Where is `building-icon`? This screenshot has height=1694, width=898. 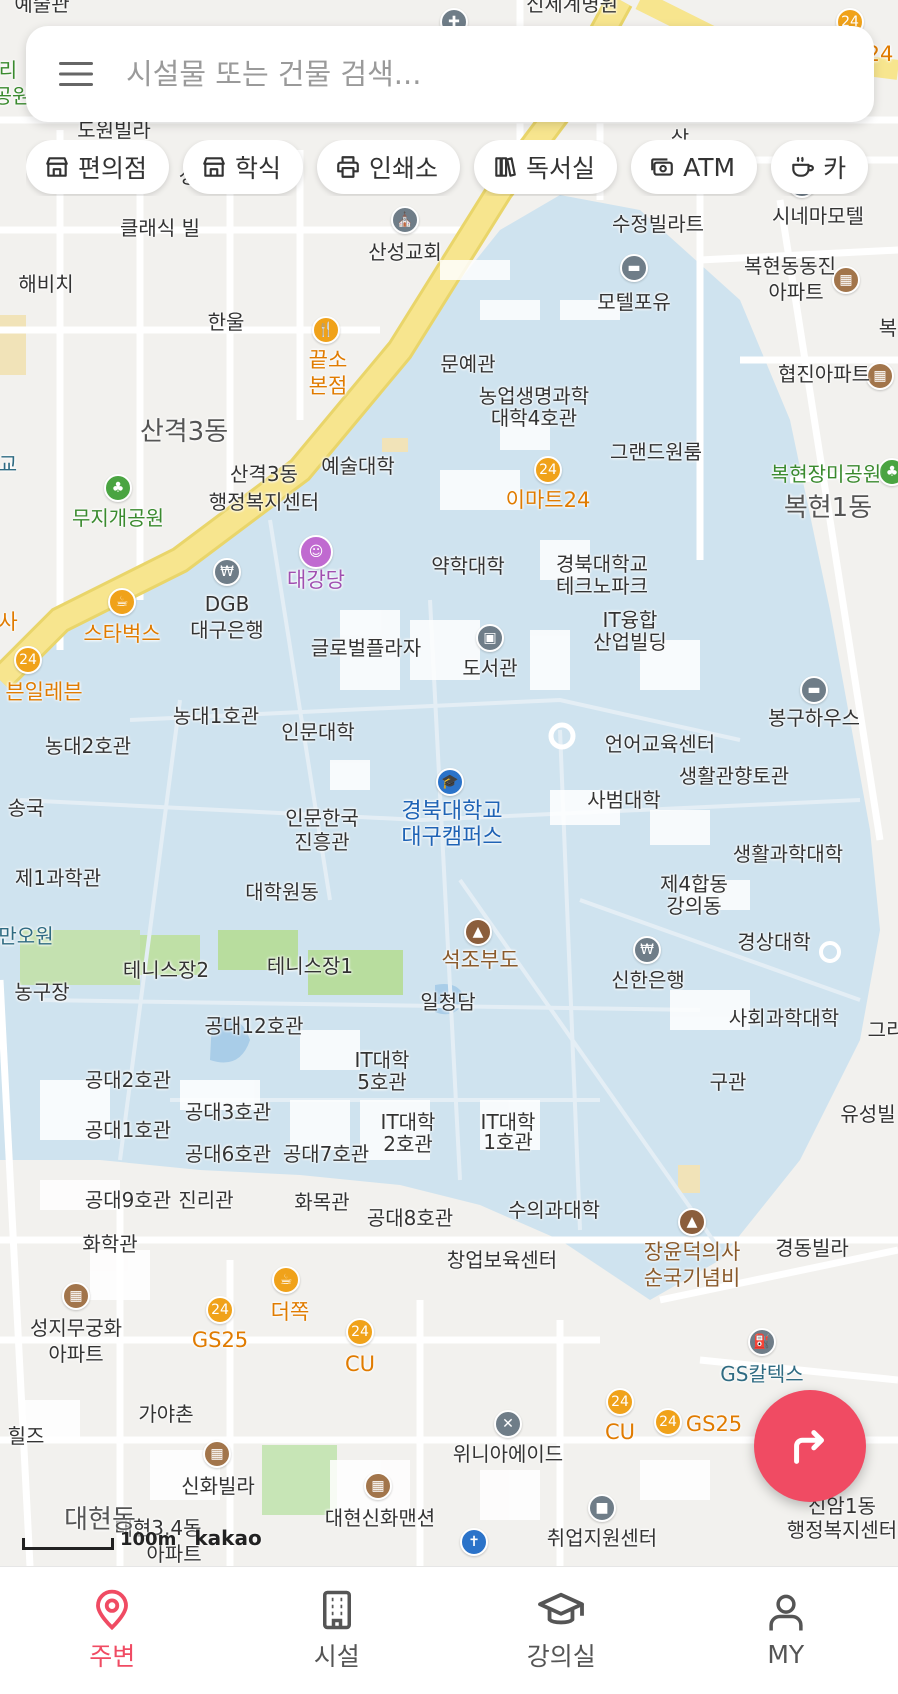 building-icon is located at coordinates (336, 1609).